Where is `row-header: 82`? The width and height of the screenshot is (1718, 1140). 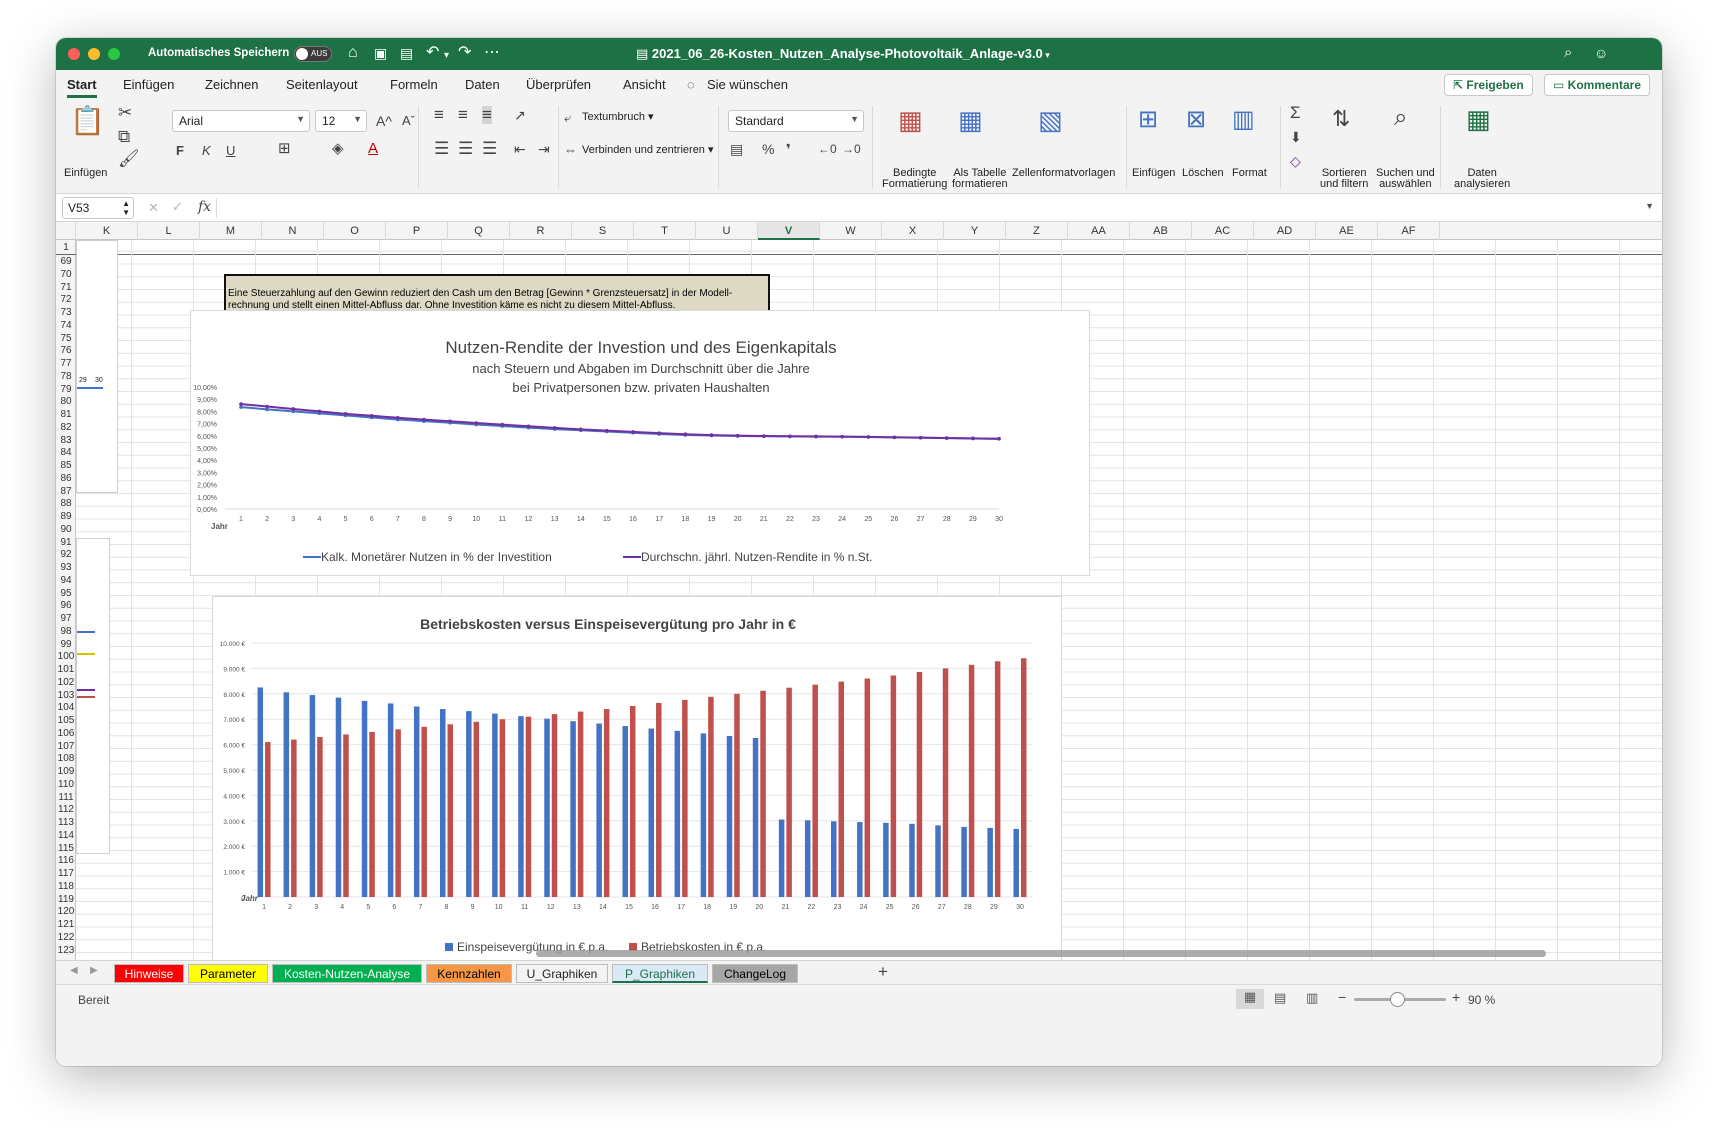 row-header: 82 is located at coordinates (66, 427).